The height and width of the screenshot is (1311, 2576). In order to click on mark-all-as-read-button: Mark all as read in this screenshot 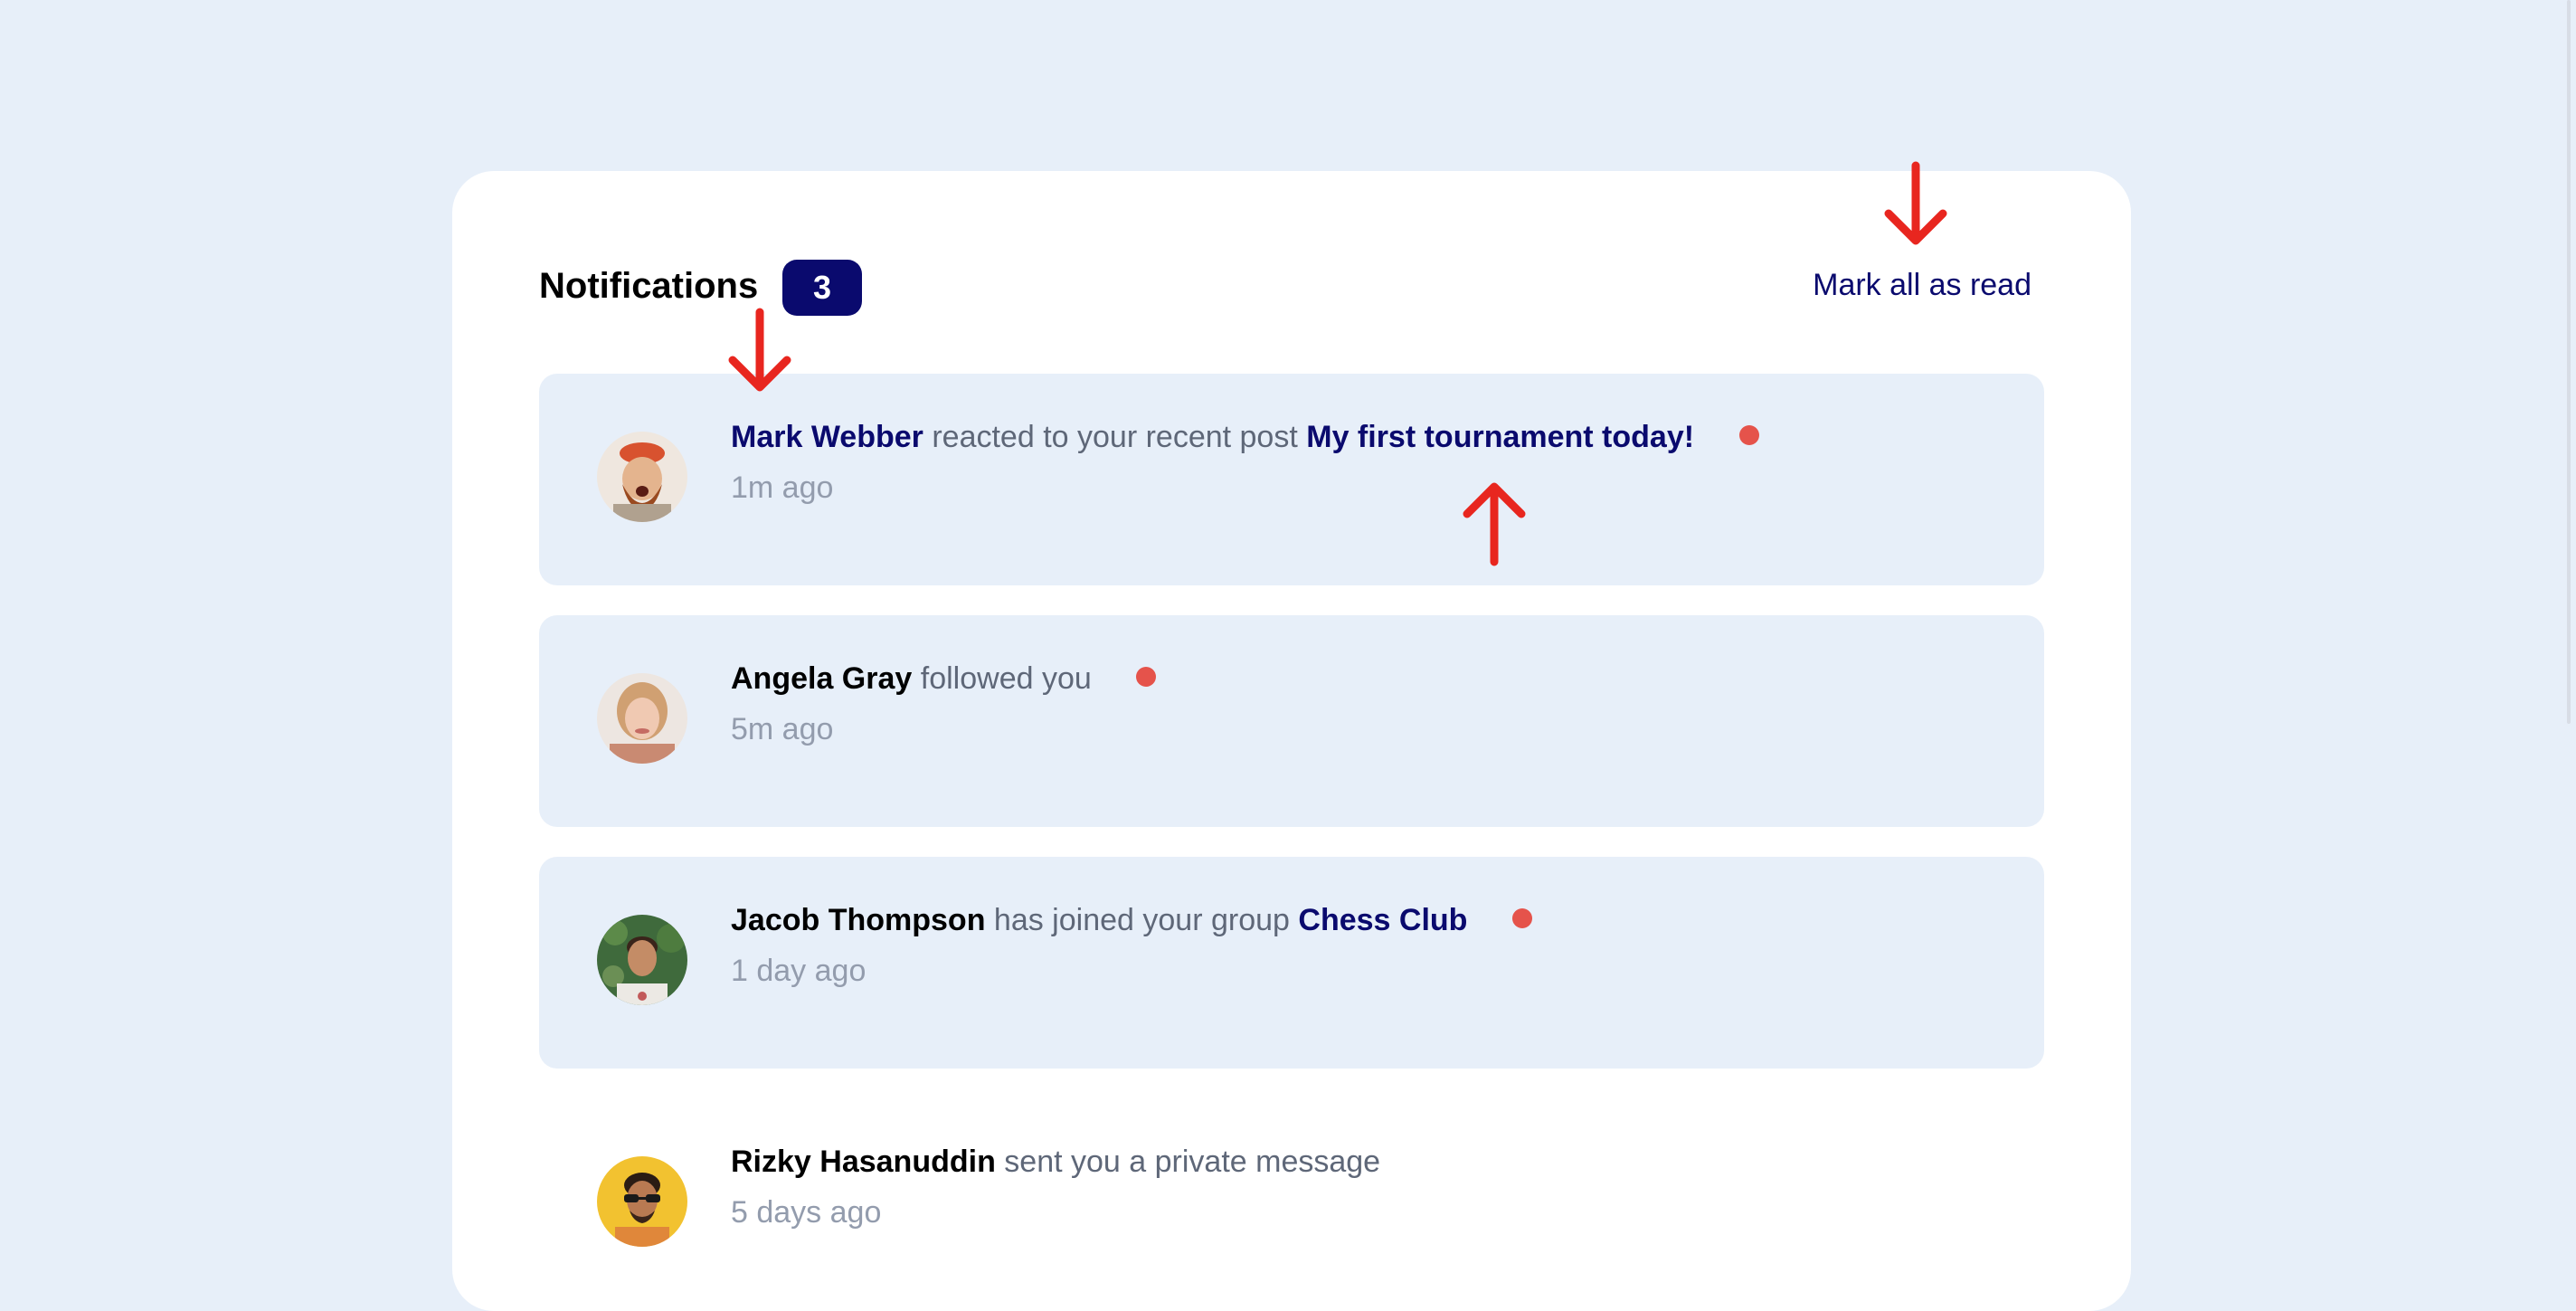, I will do `click(1922, 285)`.